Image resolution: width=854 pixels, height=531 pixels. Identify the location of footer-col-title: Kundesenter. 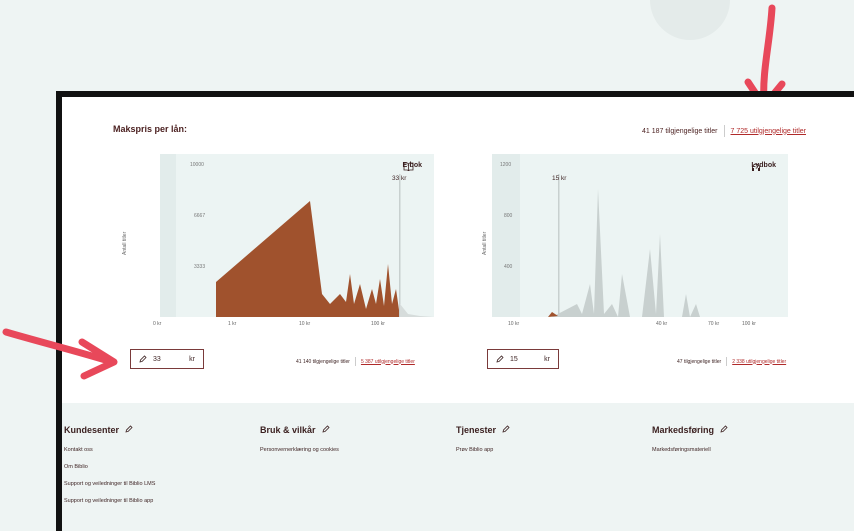
(109, 430).